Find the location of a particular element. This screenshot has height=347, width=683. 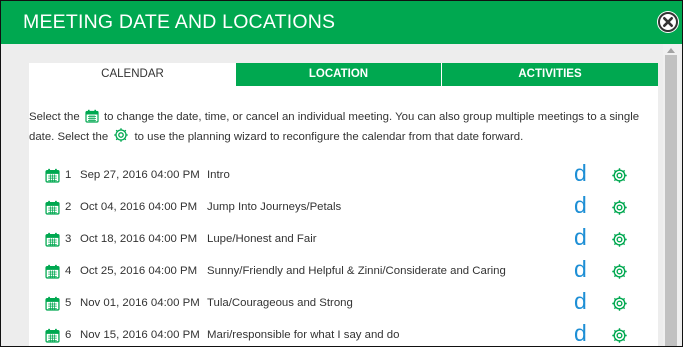

meeting-number: 2 is located at coordinates (68, 207).